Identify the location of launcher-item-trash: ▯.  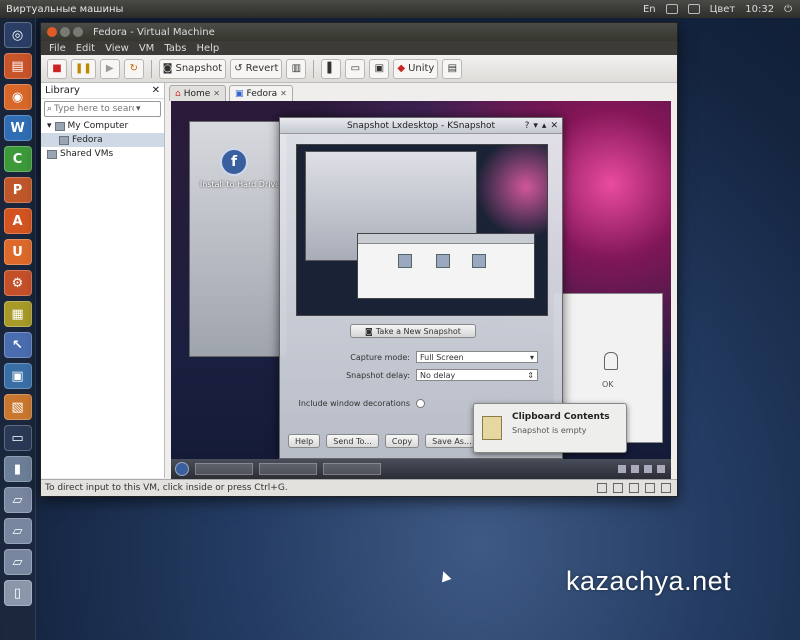
(17, 593).